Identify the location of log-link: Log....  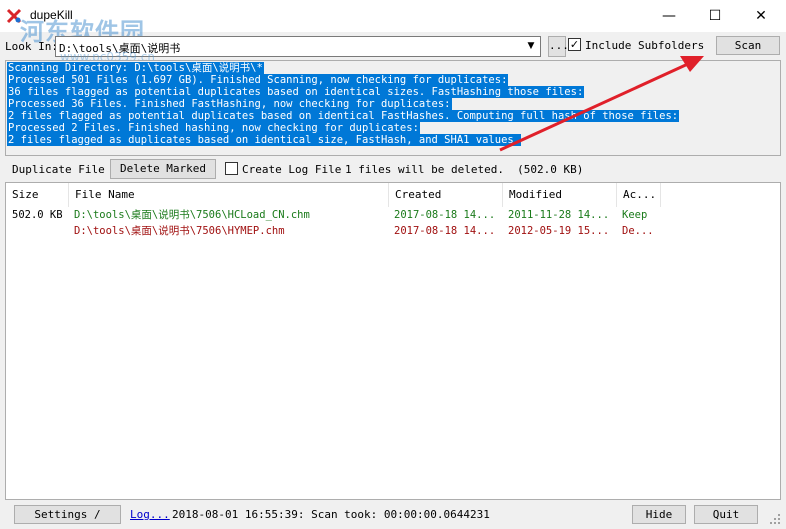
(150, 514).